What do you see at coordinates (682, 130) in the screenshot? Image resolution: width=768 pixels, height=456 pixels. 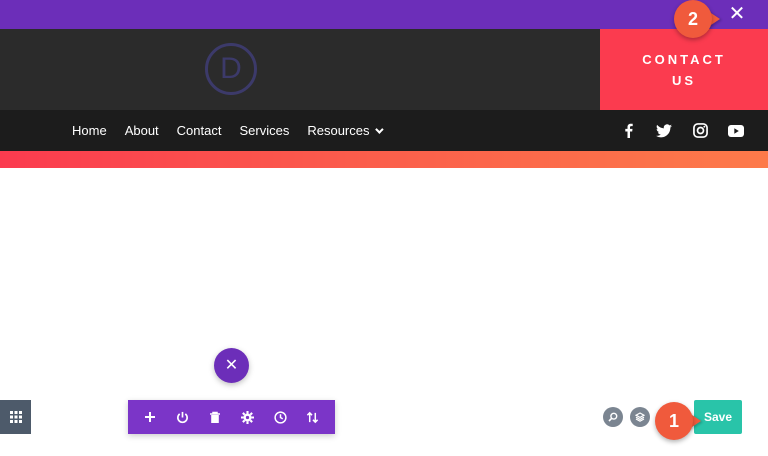 I see `social-links` at bounding box center [682, 130].